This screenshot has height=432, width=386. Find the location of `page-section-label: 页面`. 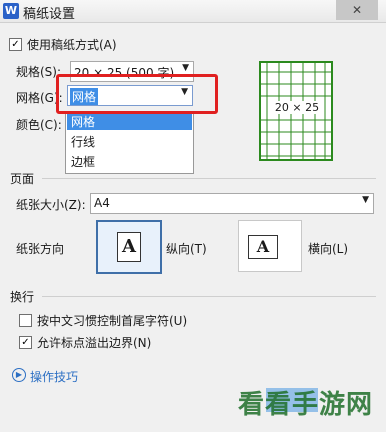

page-section-label: 页面 is located at coordinates (22, 179).